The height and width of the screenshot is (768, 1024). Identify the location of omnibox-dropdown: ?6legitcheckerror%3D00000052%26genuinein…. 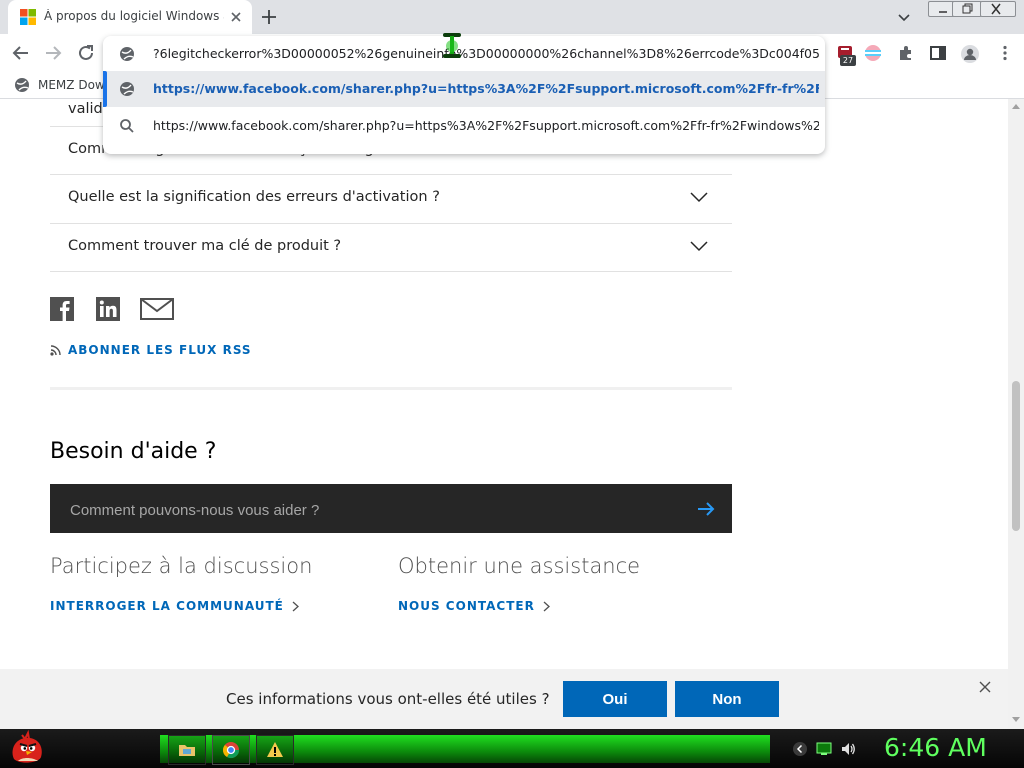
(464, 95).